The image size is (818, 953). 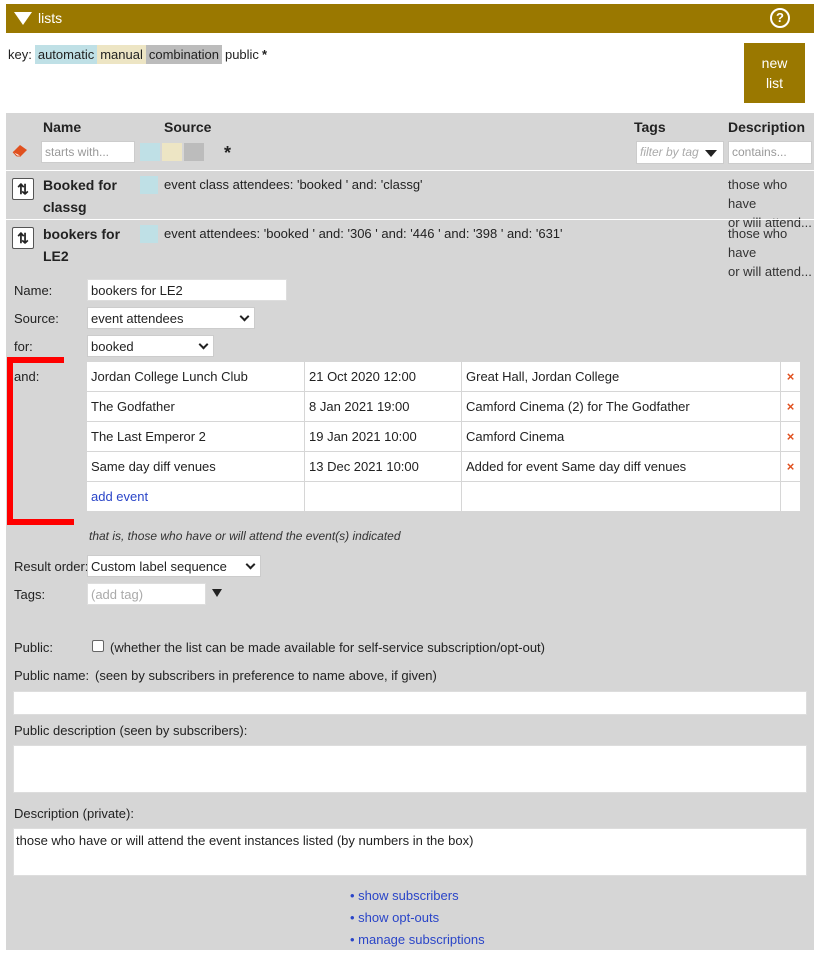 I want to click on list-name-line2: LE2, so click(x=56, y=256).